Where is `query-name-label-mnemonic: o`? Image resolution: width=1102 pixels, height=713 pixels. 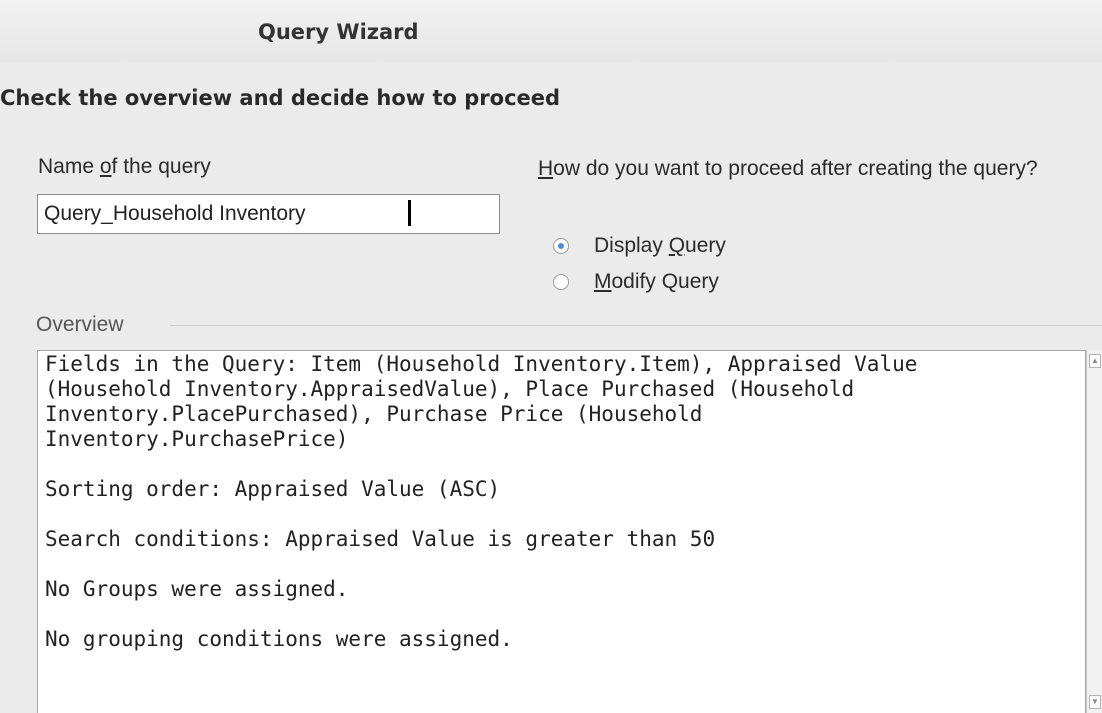 query-name-label-mnemonic: o is located at coordinates (105, 166).